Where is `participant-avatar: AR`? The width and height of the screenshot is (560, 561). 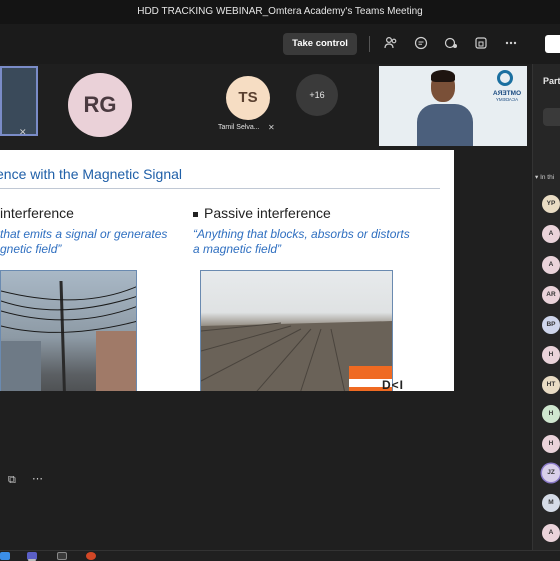 participant-avatar: AR is located at coordinates (551, 295).